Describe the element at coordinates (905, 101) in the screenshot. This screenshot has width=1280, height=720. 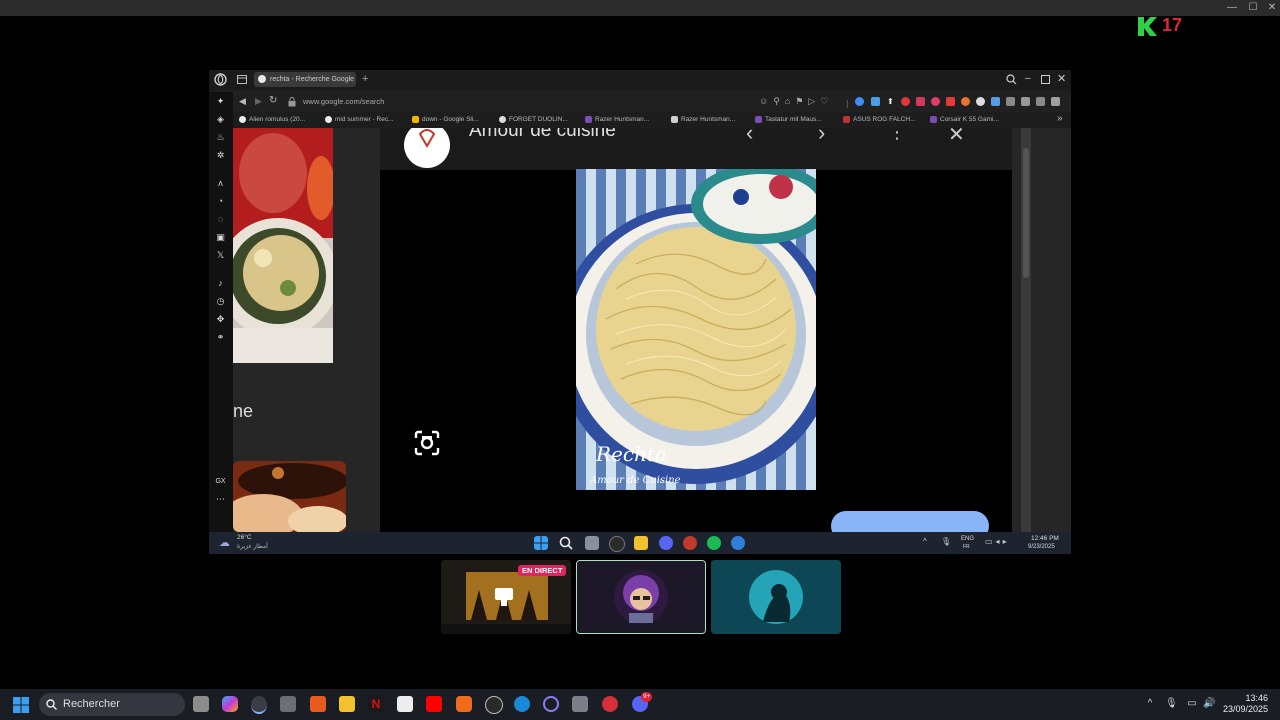
I see `extension-record-icon` at that location.